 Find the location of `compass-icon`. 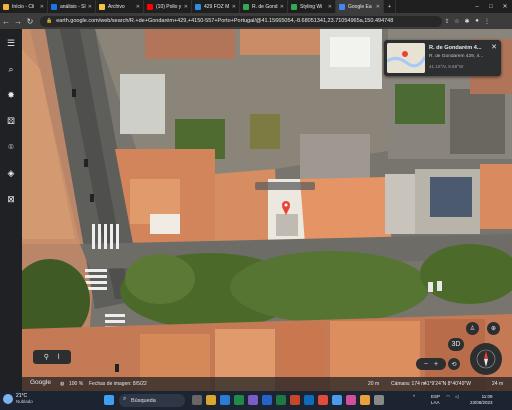

compass-icon is located at coordinates (486, 359).